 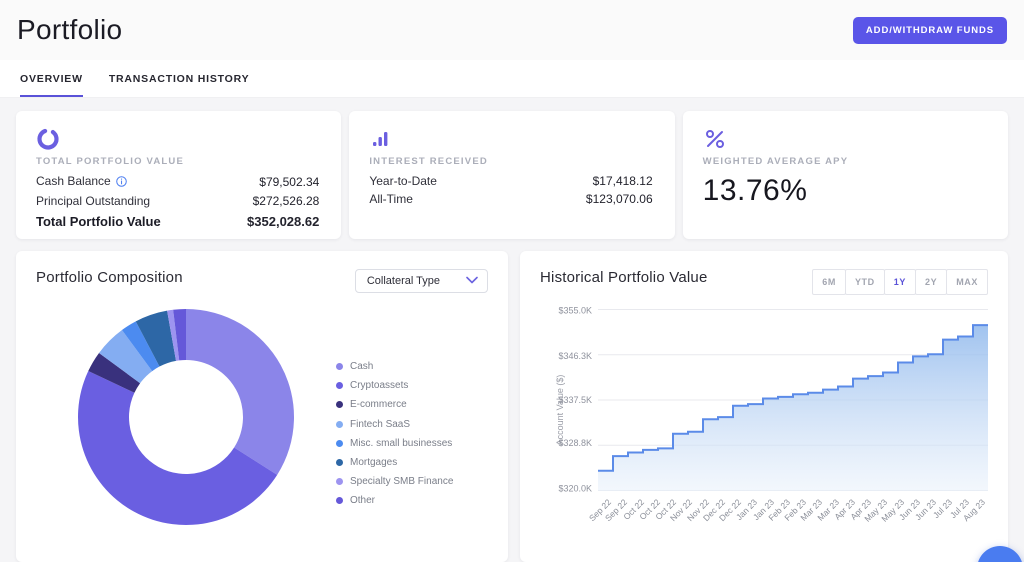 What do you see at coordinates (283, 221) in the screenshot?
I see `row-value: $352,028.62` at bounding box center [283, 221].